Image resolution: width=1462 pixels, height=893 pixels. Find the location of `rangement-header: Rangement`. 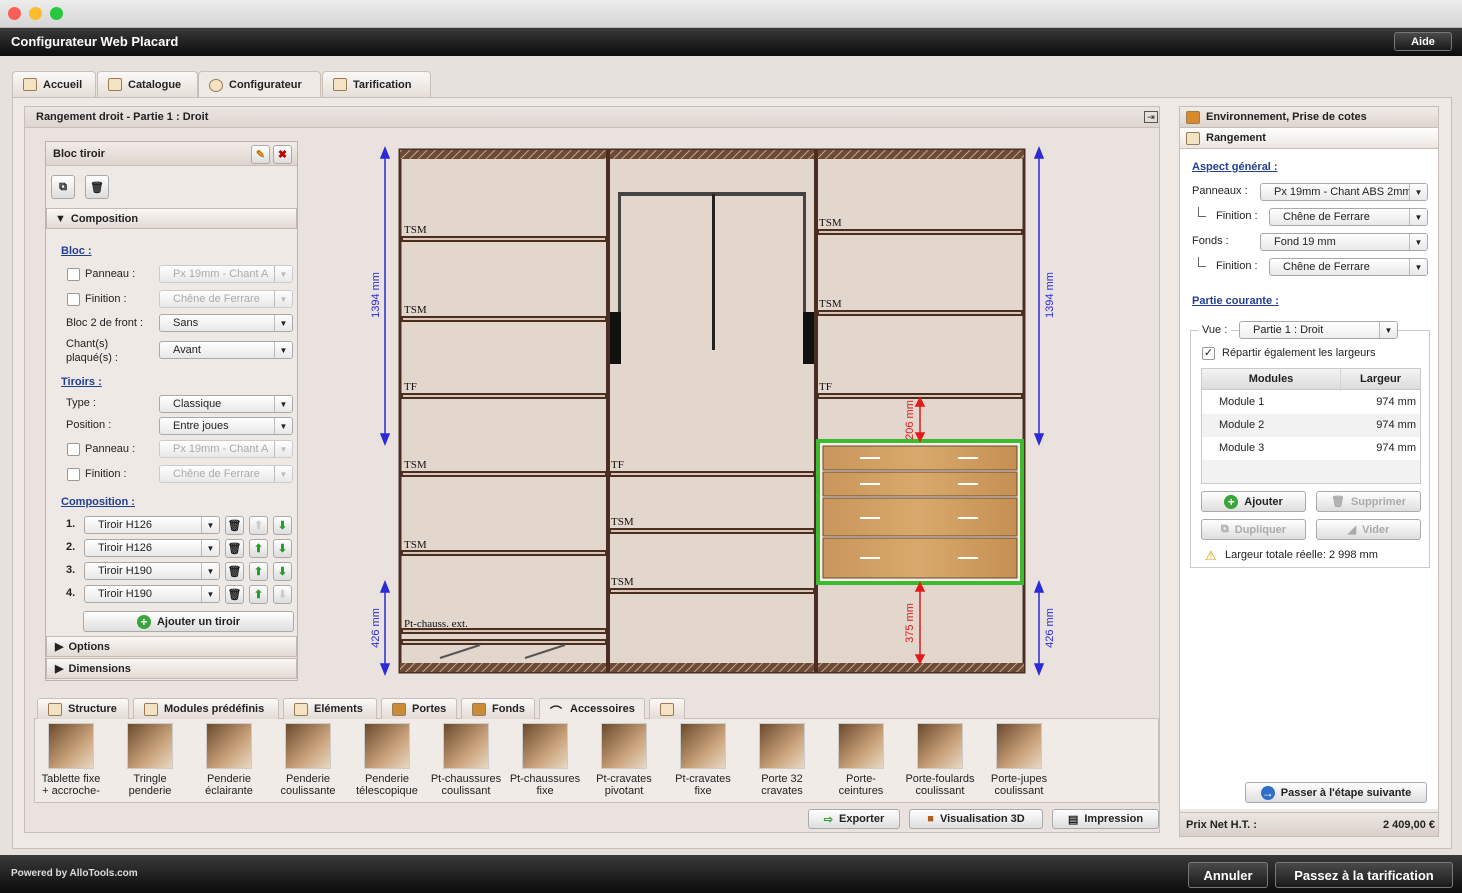

rangement-header: Rangement is located at coordinates (1309, 138).